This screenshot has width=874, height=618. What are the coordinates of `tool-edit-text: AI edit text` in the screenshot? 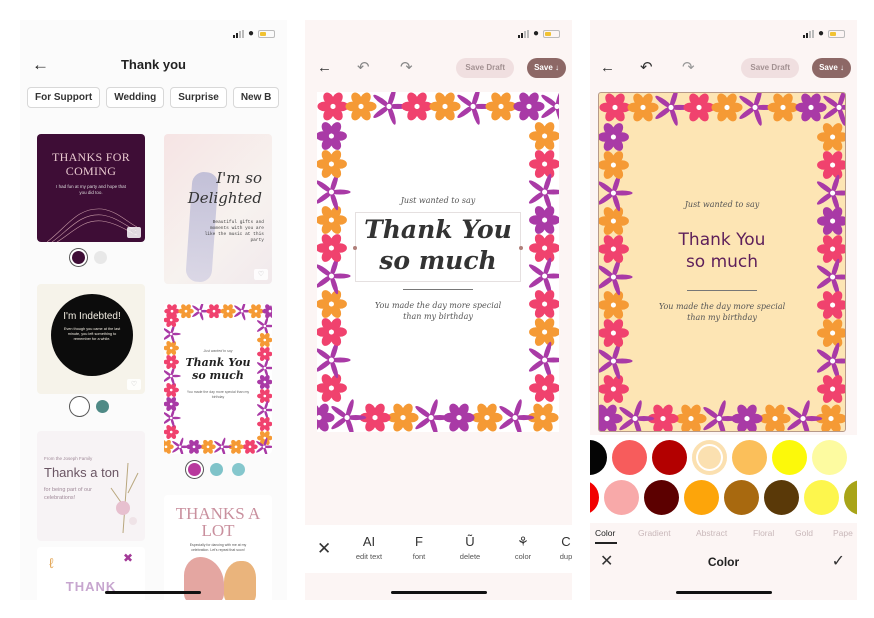 It's located at (369, 547).